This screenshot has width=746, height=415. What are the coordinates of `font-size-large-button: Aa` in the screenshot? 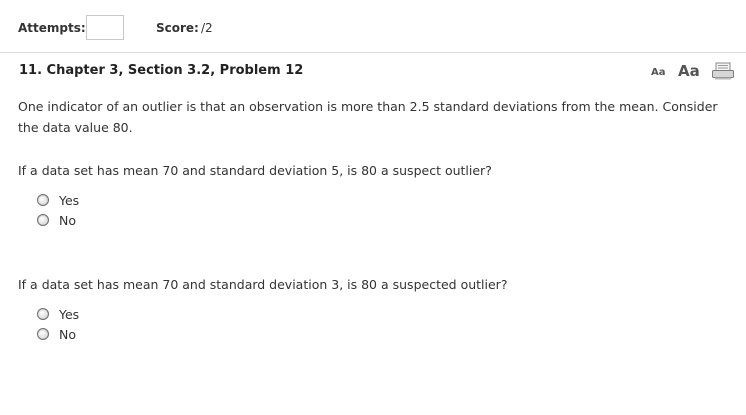 It's located at (689, 71).